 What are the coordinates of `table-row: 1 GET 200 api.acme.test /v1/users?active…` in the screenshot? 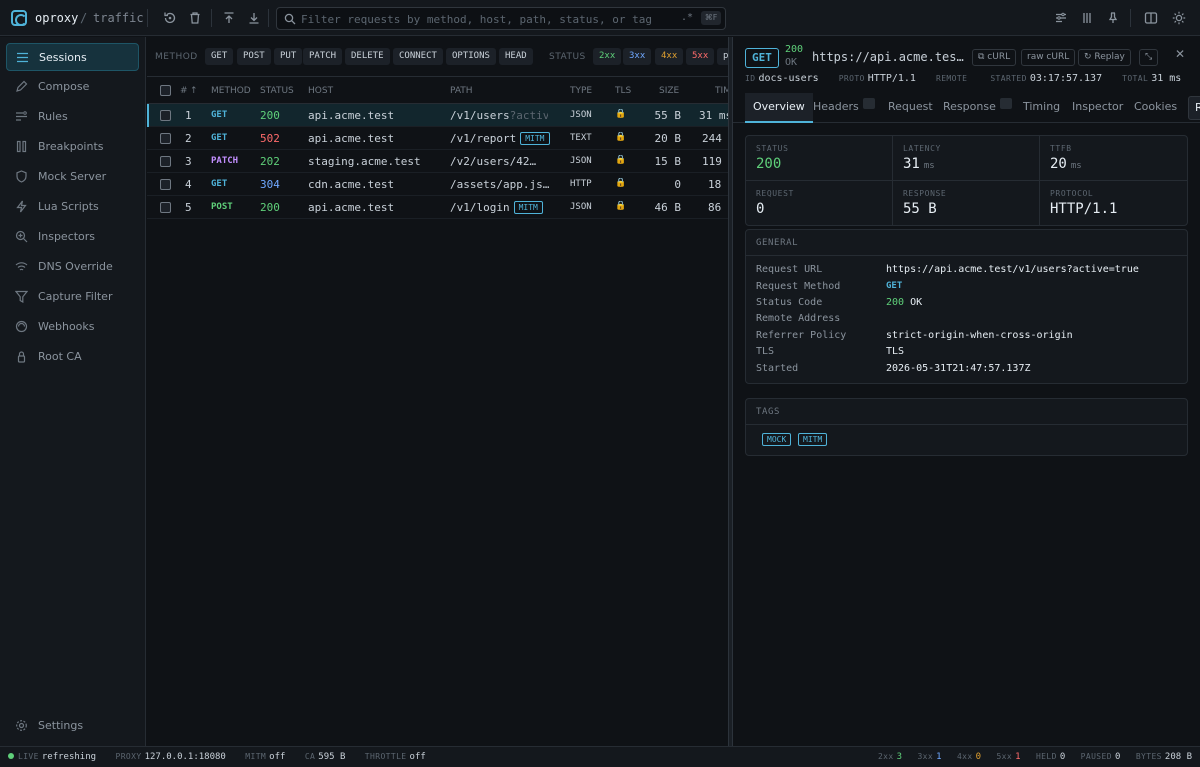 It's located at (437, 115).